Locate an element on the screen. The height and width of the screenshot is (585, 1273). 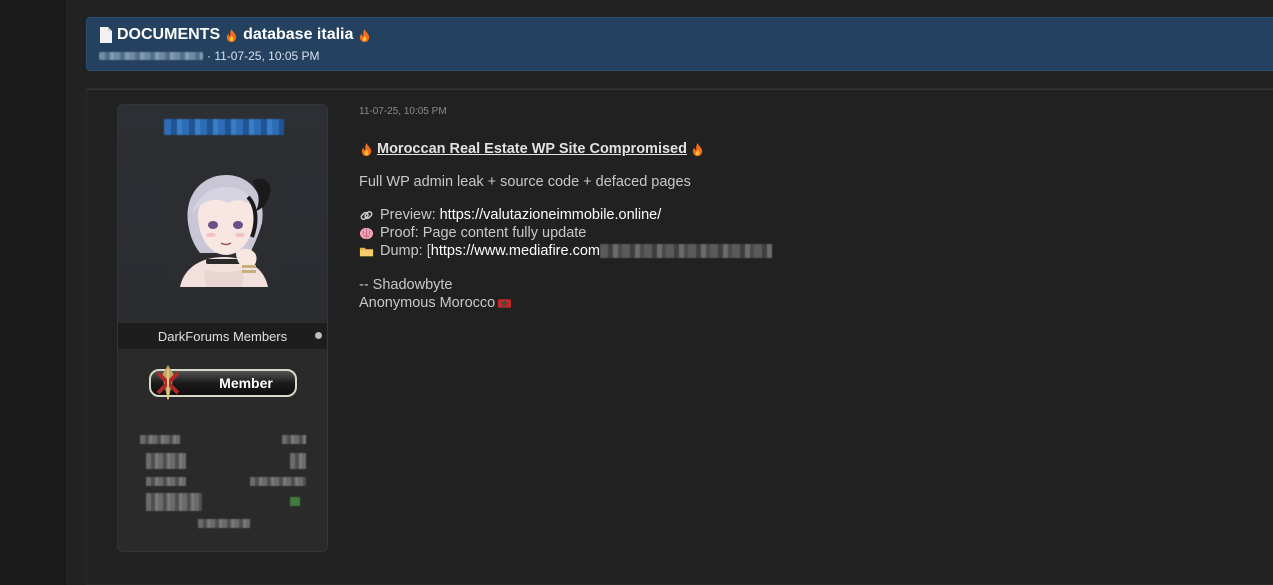
thread-title: DOCUMENTS database italia is located at coordinates (235, 35).